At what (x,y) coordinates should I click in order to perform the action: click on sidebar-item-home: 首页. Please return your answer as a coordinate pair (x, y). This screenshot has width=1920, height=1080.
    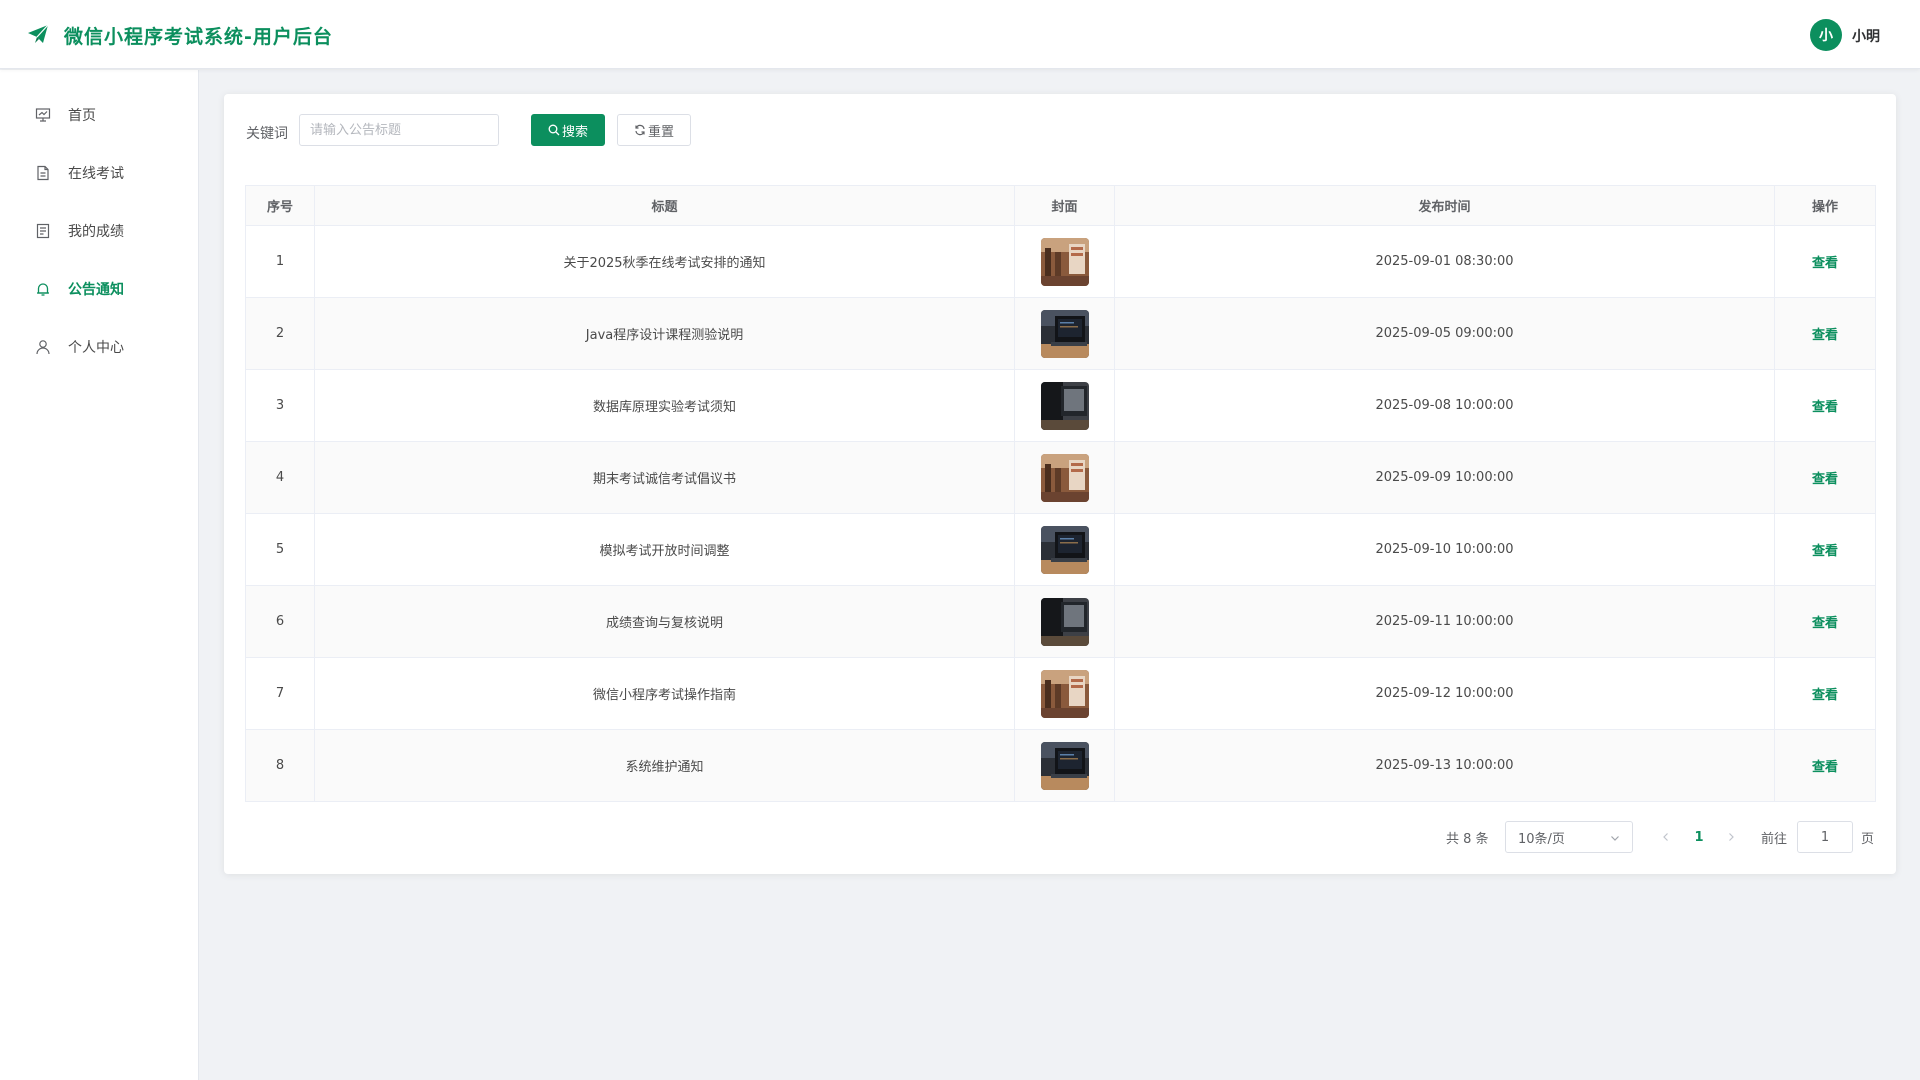
    Looking at the image, I should click on (99, 115).